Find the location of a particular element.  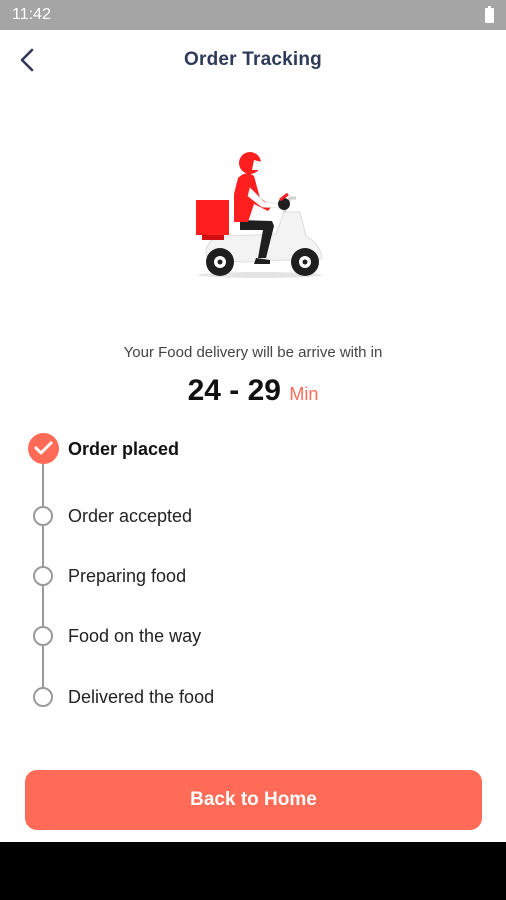

timeline-step-food-on-the-way: Food on the way is located at coordinates (253, 636).